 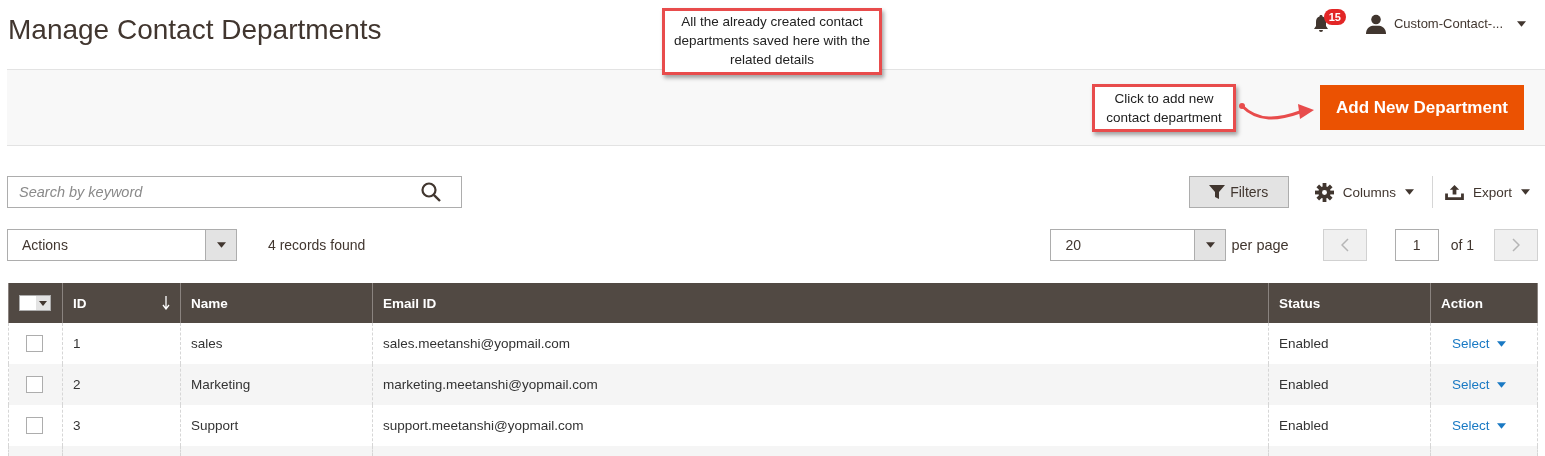 I want to click on mass-select-checkbox, so click(x=35, y=303).